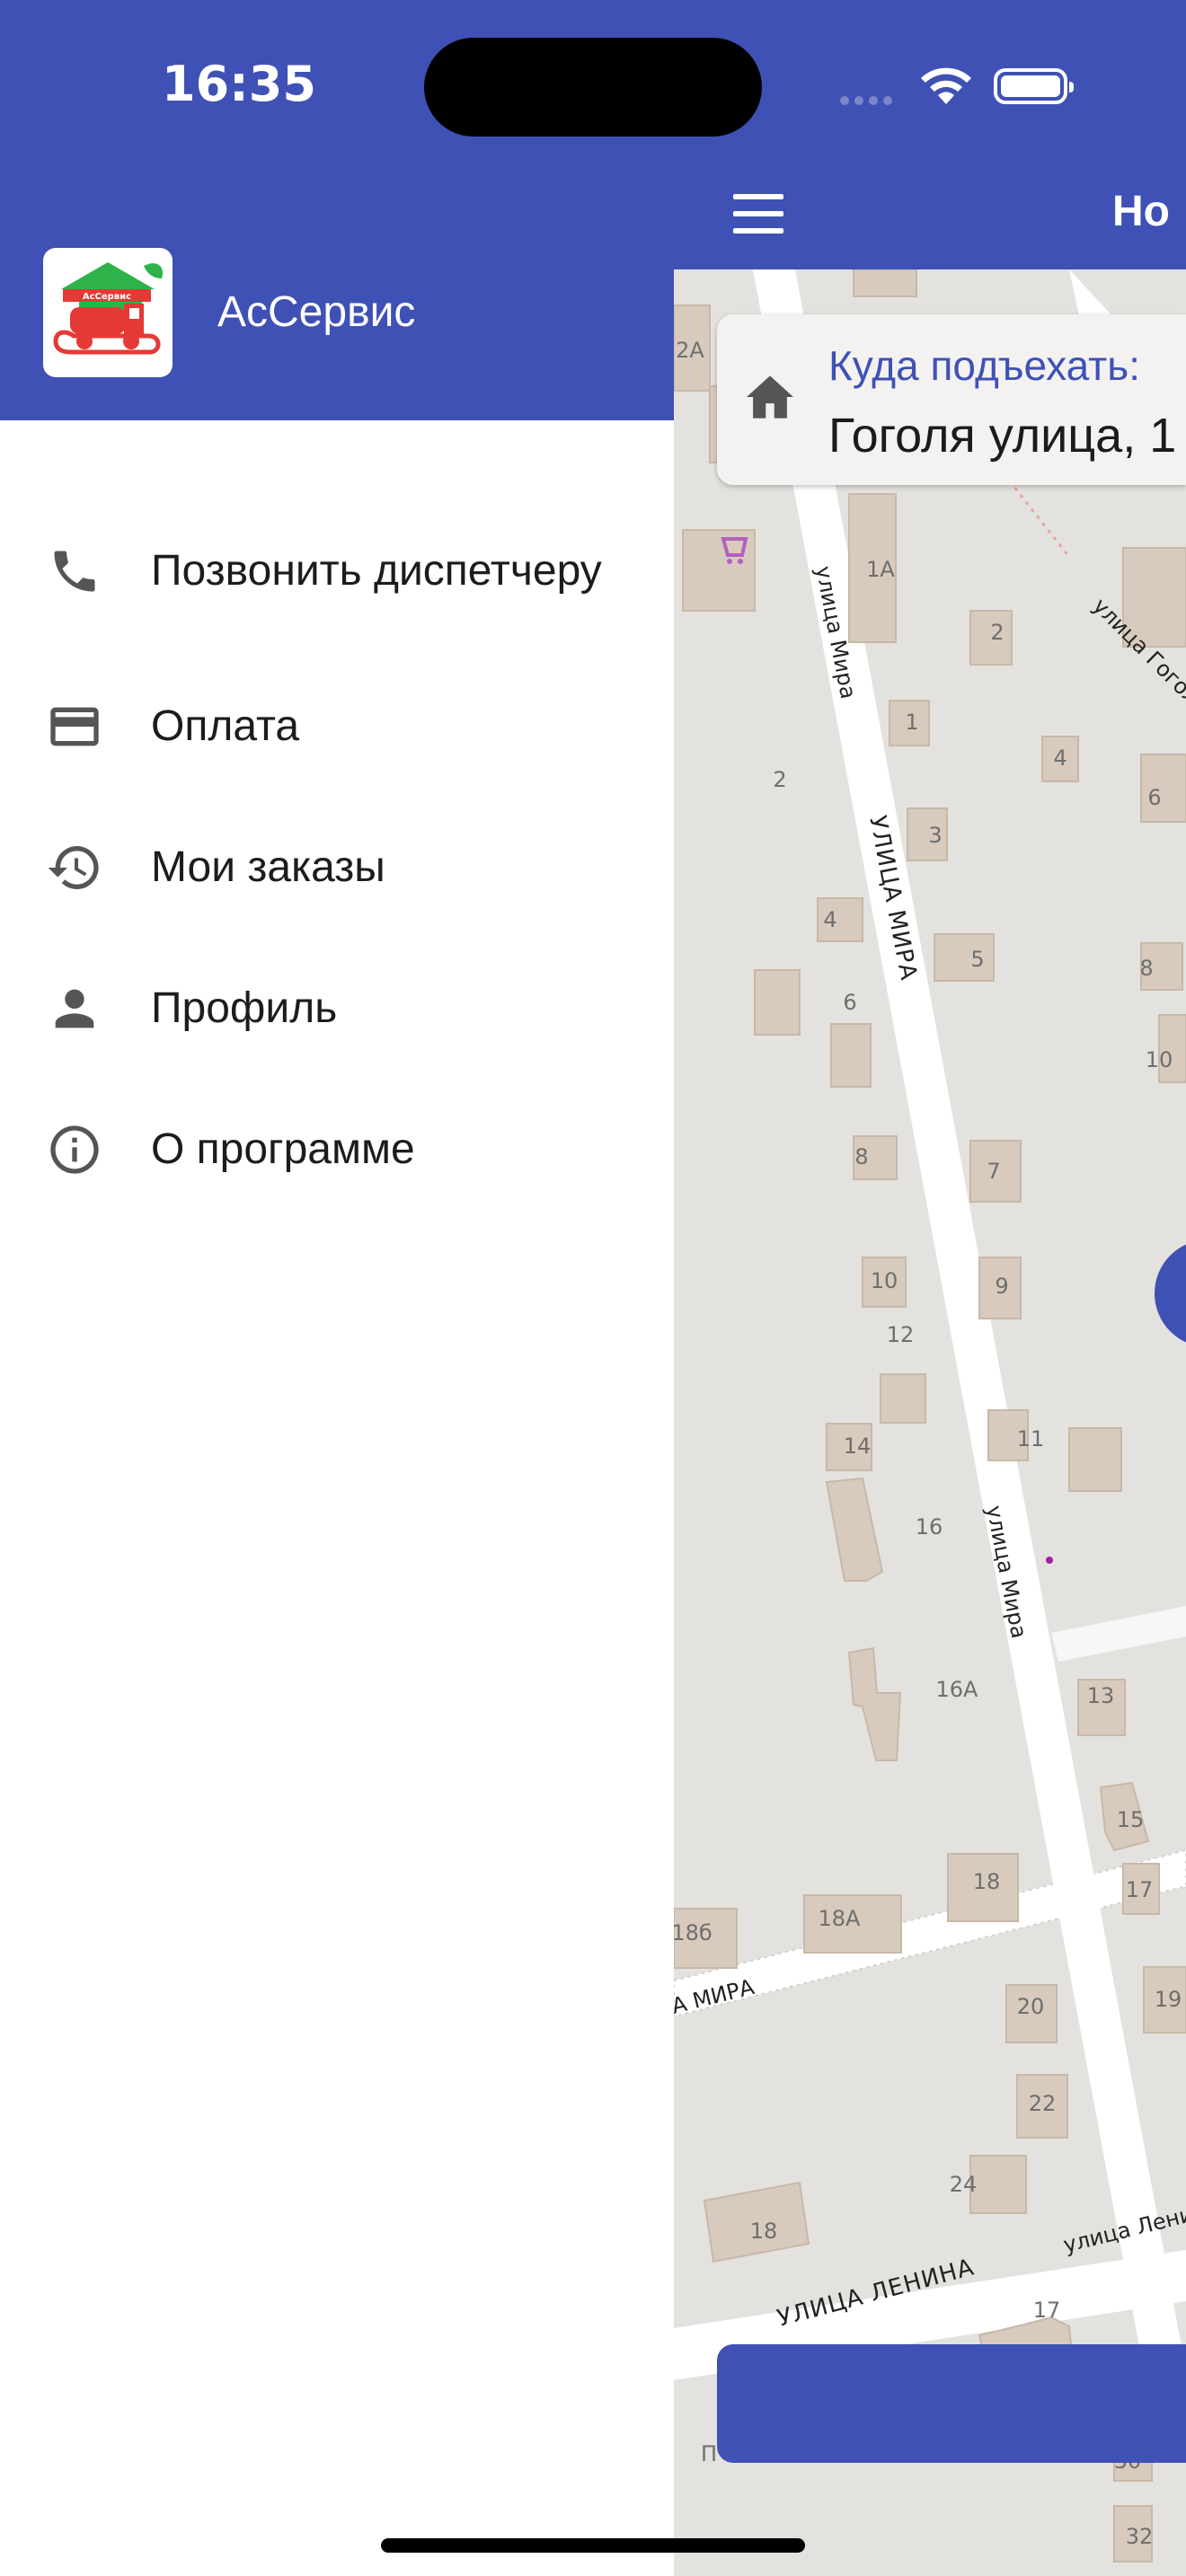  What do you see at coordinates (690, 350) in the screenshot?
I see `svg-text: 2A` at bounding box center [690, 350].